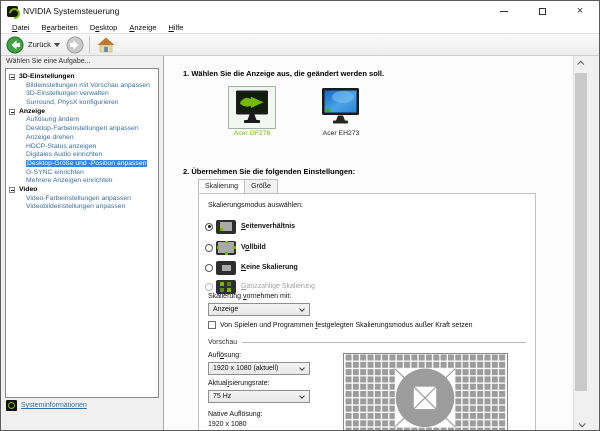 The width and height of the screenshot is (600, 431). I want to click on display-acer-eh273, so click(341, 107).